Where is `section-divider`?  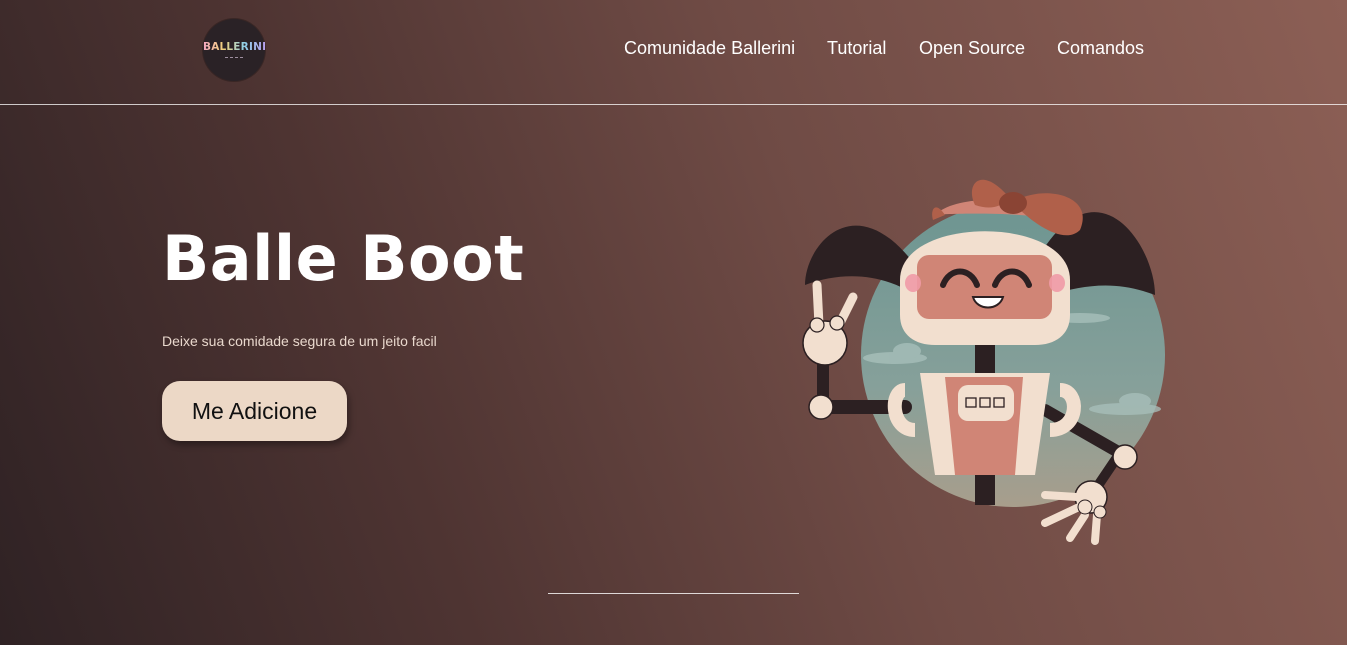
section-divider is located at coordinates (673, 593).